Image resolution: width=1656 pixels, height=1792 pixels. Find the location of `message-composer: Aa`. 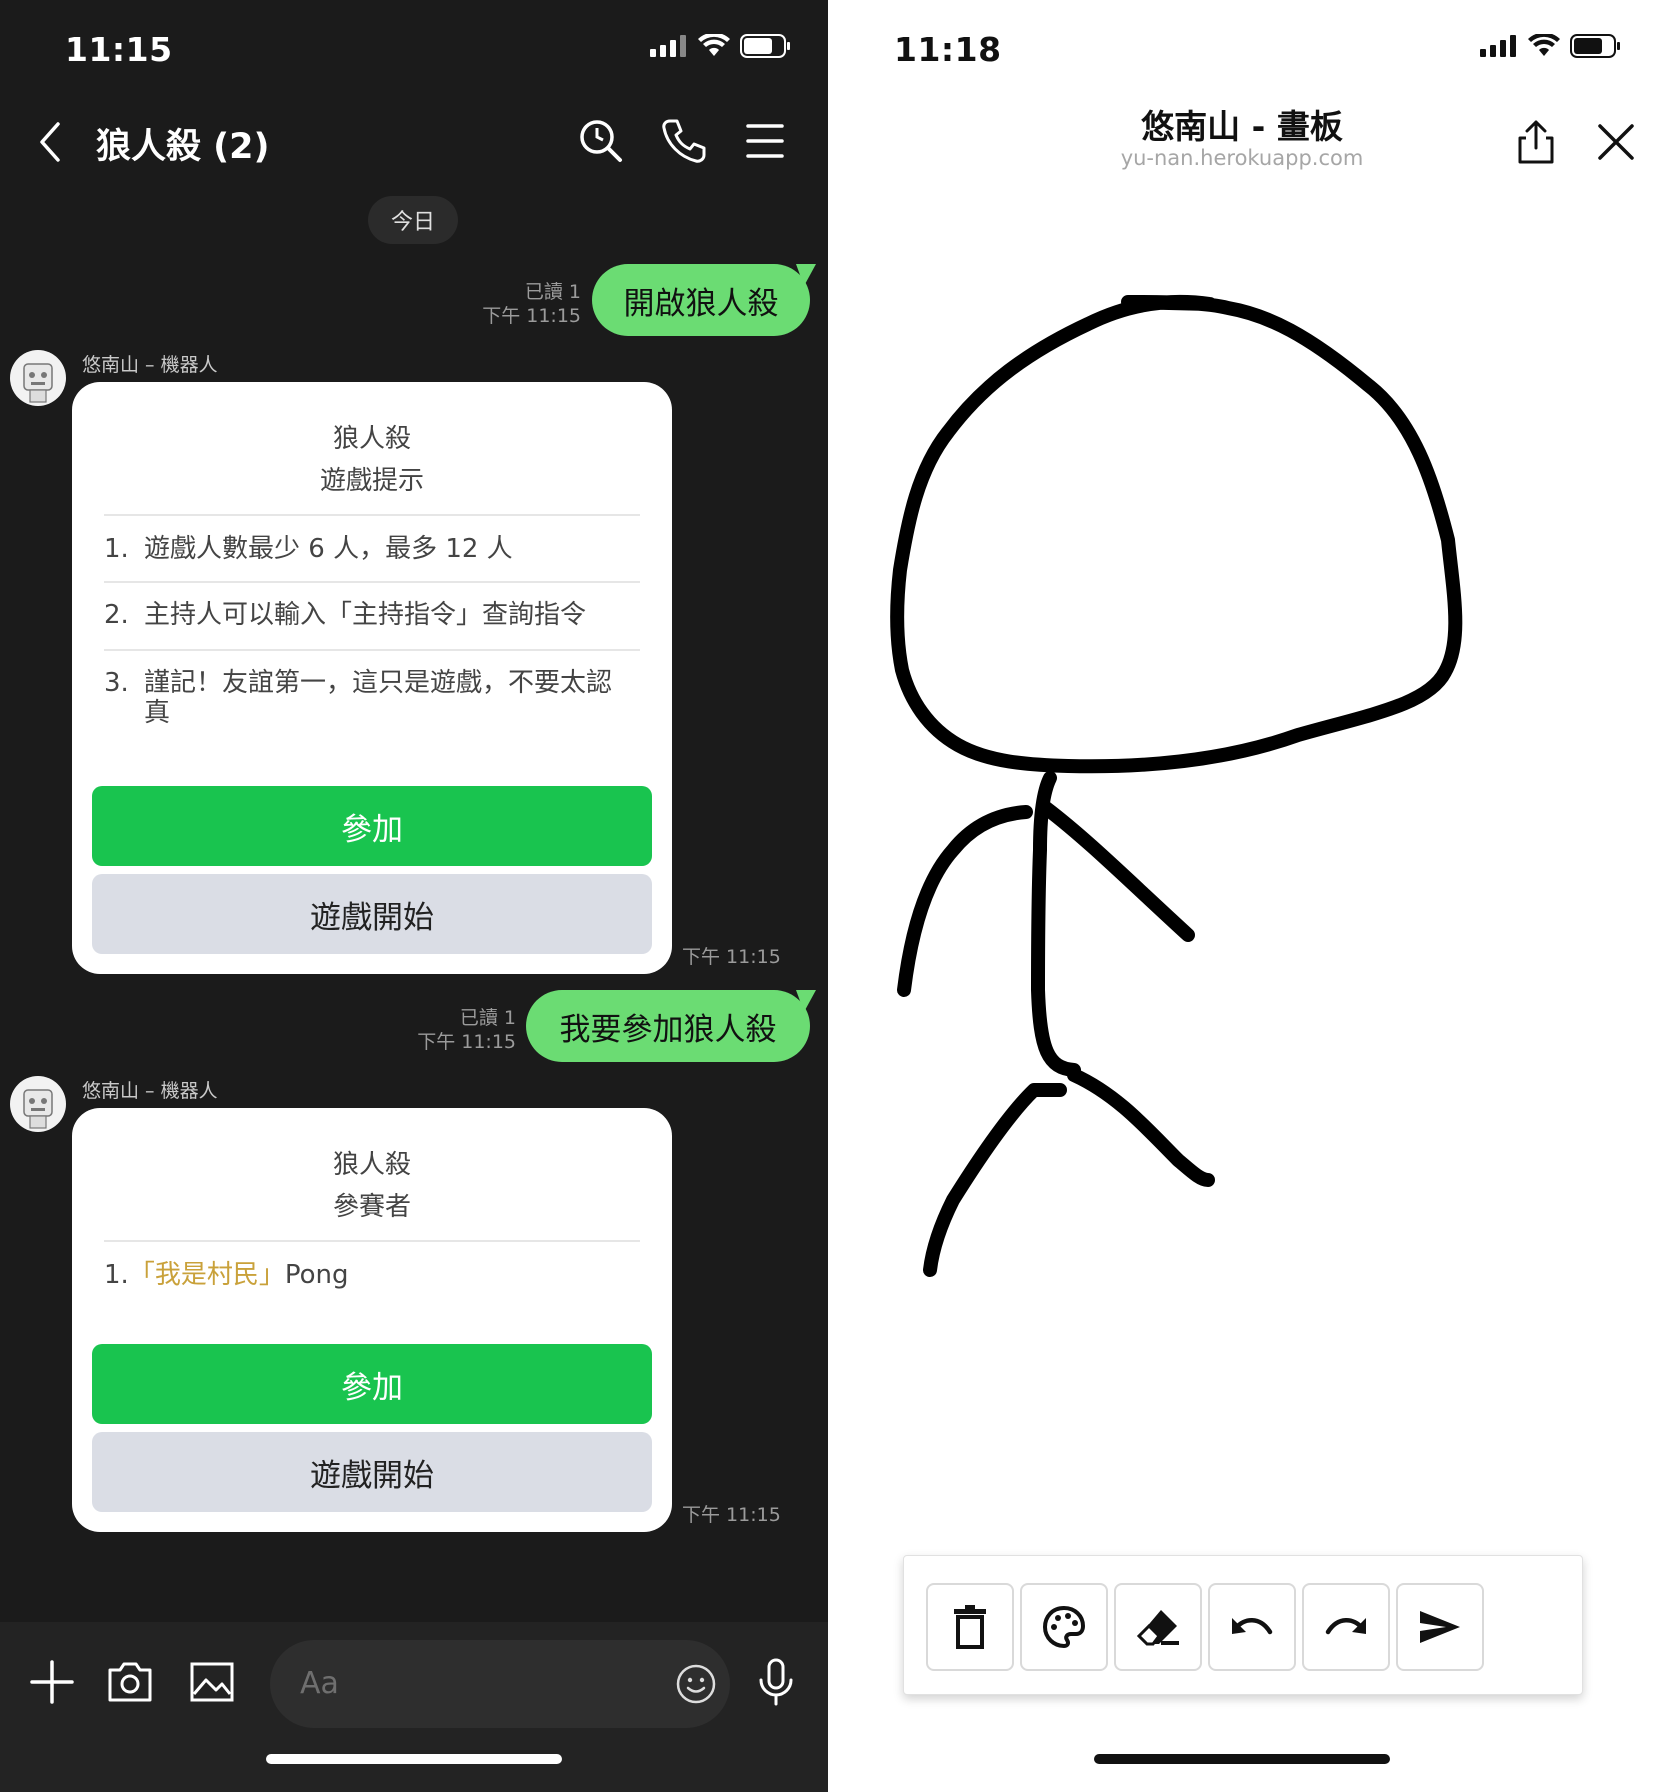

message-composer: Aa is located at coordinates (414, 1707).